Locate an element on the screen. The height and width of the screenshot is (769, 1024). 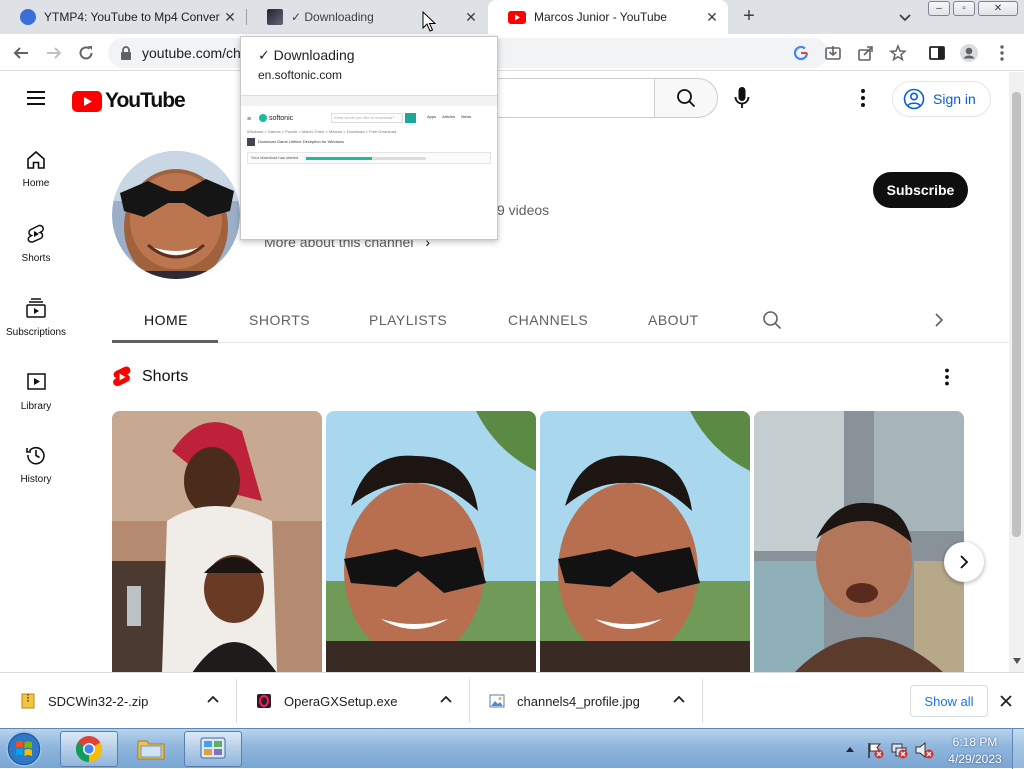
tray-expand-icon is located at coordinates (850, 749).